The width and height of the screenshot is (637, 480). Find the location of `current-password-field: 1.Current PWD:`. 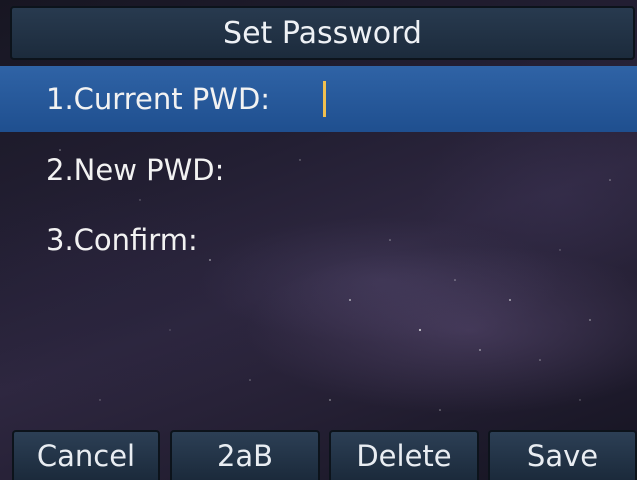

current-password-field: 1.Current PWD: is located at coordinates (318, 99).